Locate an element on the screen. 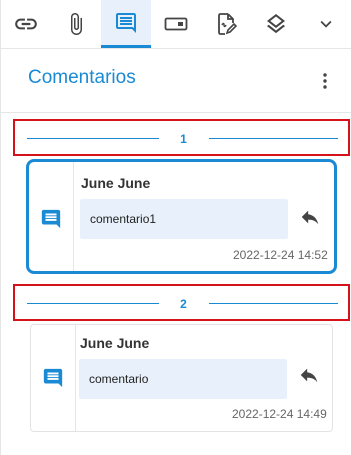 The image size is (351, 455). form-field-button is located at coordinates (176, 24).